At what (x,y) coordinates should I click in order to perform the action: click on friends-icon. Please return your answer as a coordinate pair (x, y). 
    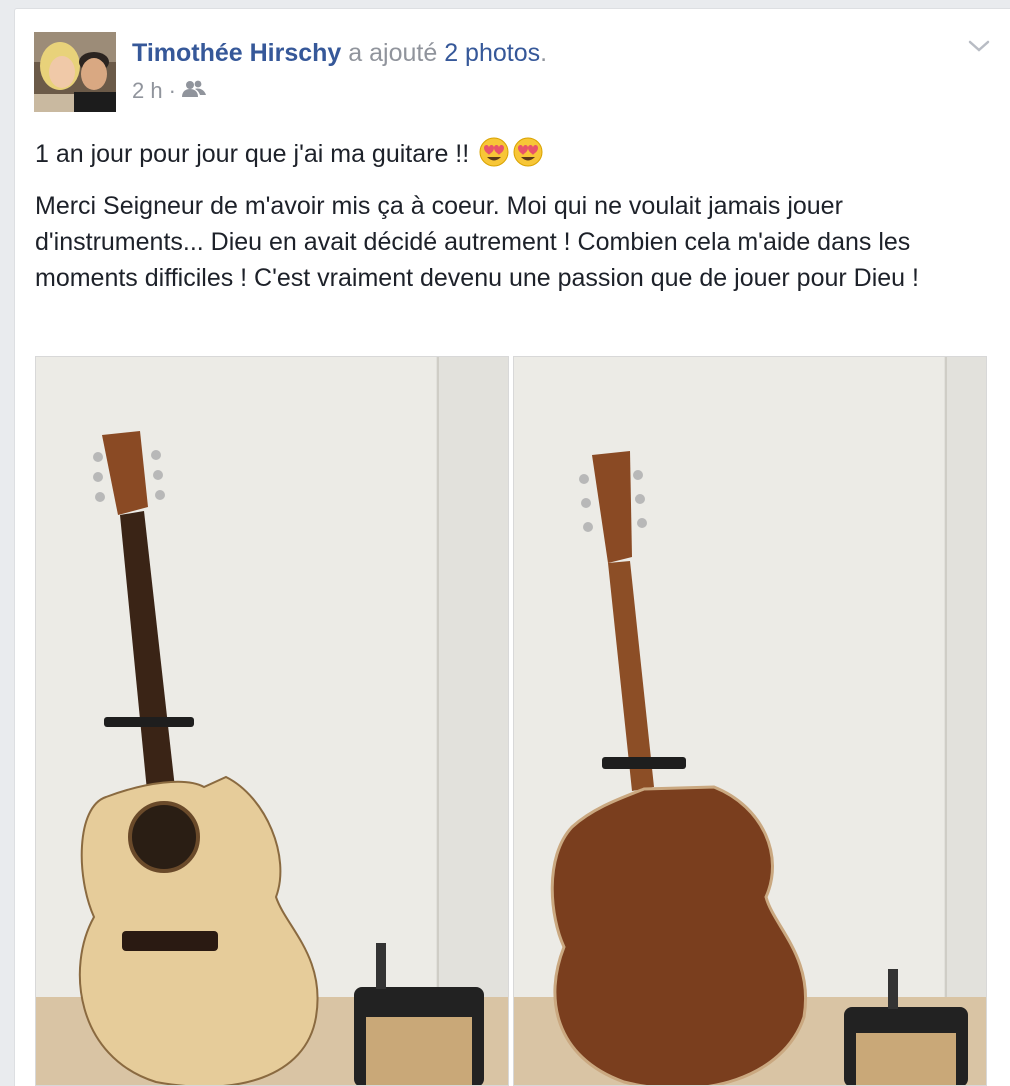
    Looking at the image, I should click on (193, 91).